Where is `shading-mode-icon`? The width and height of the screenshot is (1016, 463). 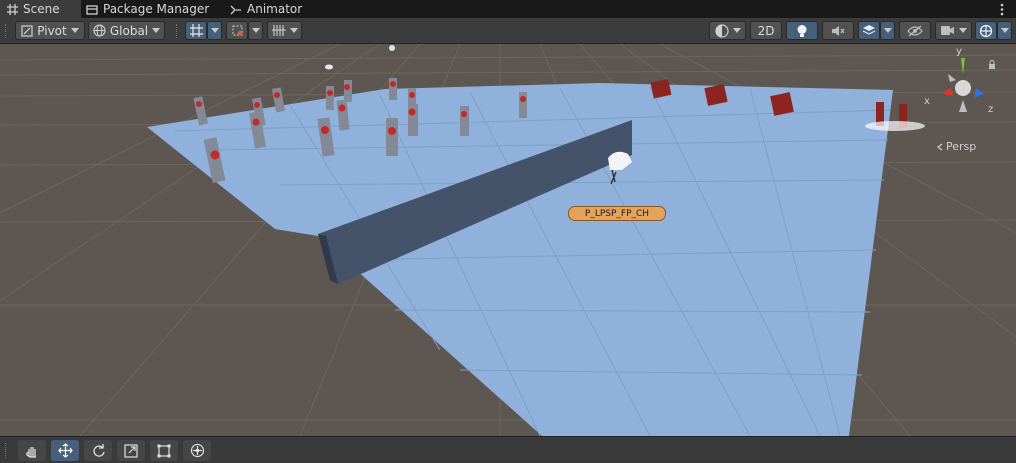
shading-mode-icon is located at coordinates (721, 30).